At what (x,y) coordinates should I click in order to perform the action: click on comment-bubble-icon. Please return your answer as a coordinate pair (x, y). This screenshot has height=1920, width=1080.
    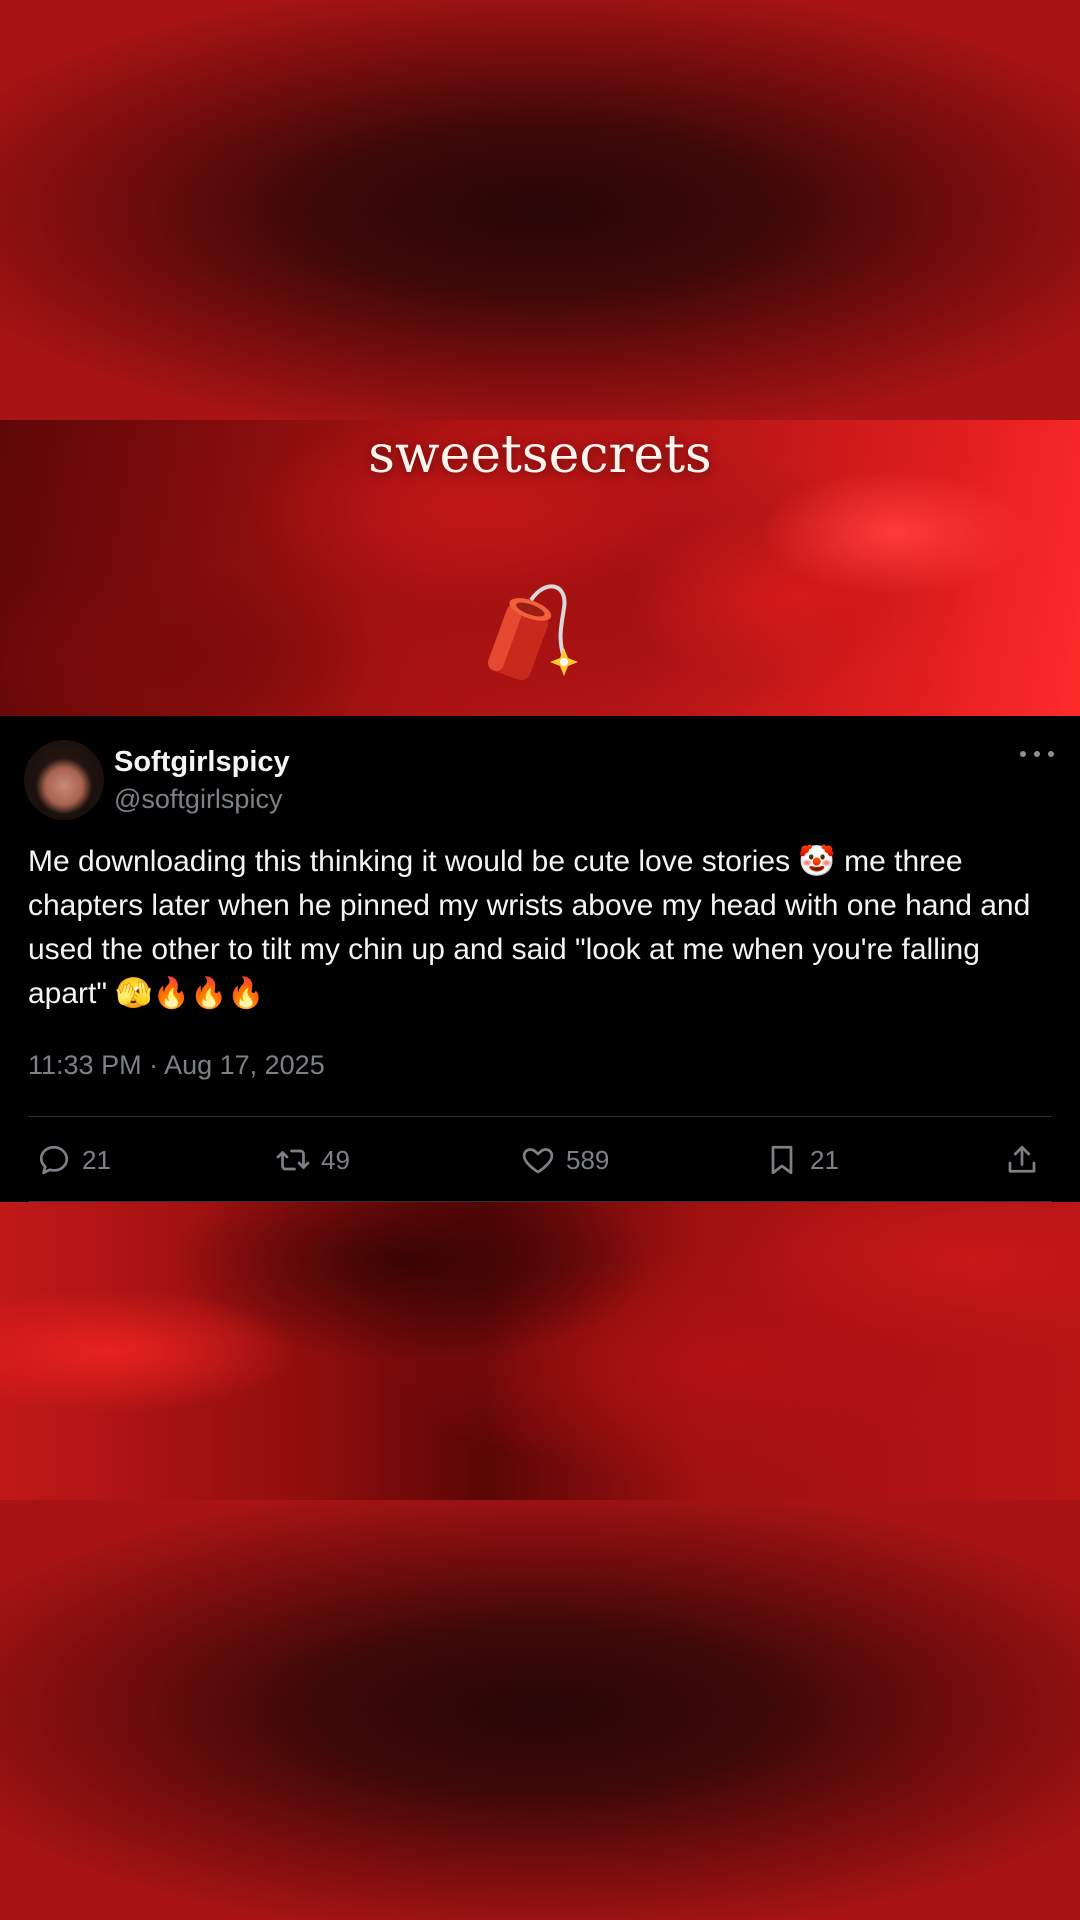
    Looking at the image, I should click on (54, 1160).